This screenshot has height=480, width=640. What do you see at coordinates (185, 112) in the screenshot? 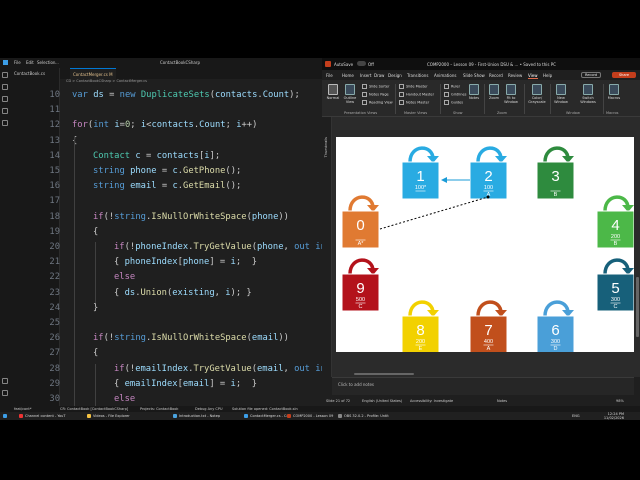
I see `code-line: 11` at bounding box center [185, 112].